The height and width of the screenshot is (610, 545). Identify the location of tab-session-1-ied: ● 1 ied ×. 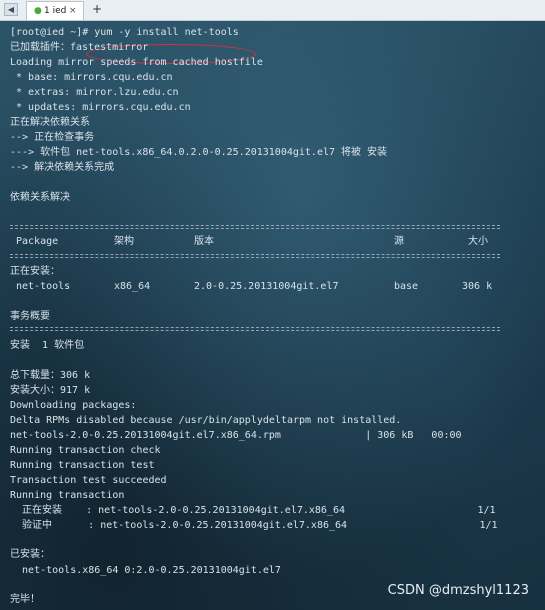
(55, 10).